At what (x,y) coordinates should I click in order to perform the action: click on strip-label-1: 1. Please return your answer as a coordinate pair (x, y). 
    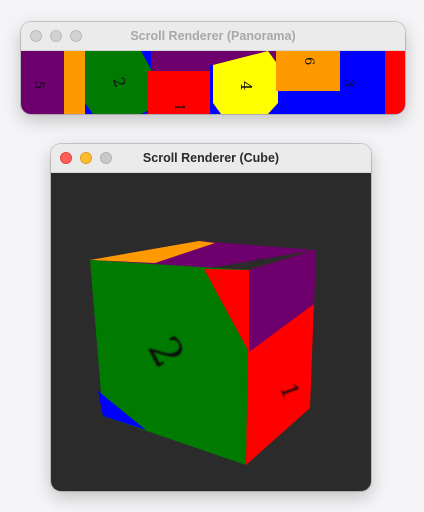
    Looking at the image, I should click on (178, 107).